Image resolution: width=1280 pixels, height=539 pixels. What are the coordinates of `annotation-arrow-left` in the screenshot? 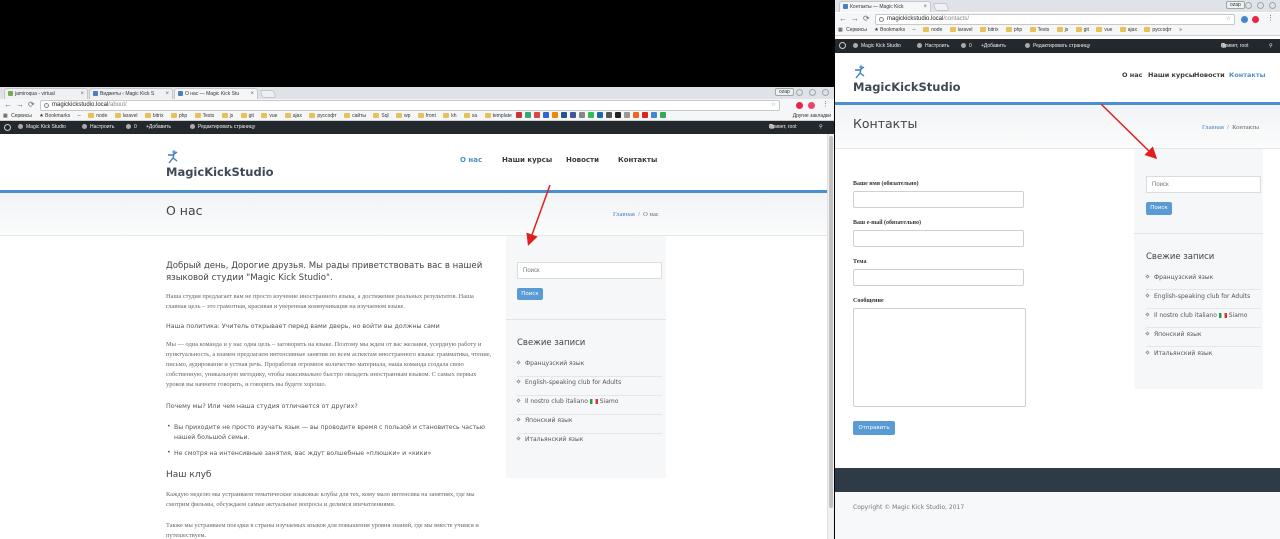 It's located at (538, 215).